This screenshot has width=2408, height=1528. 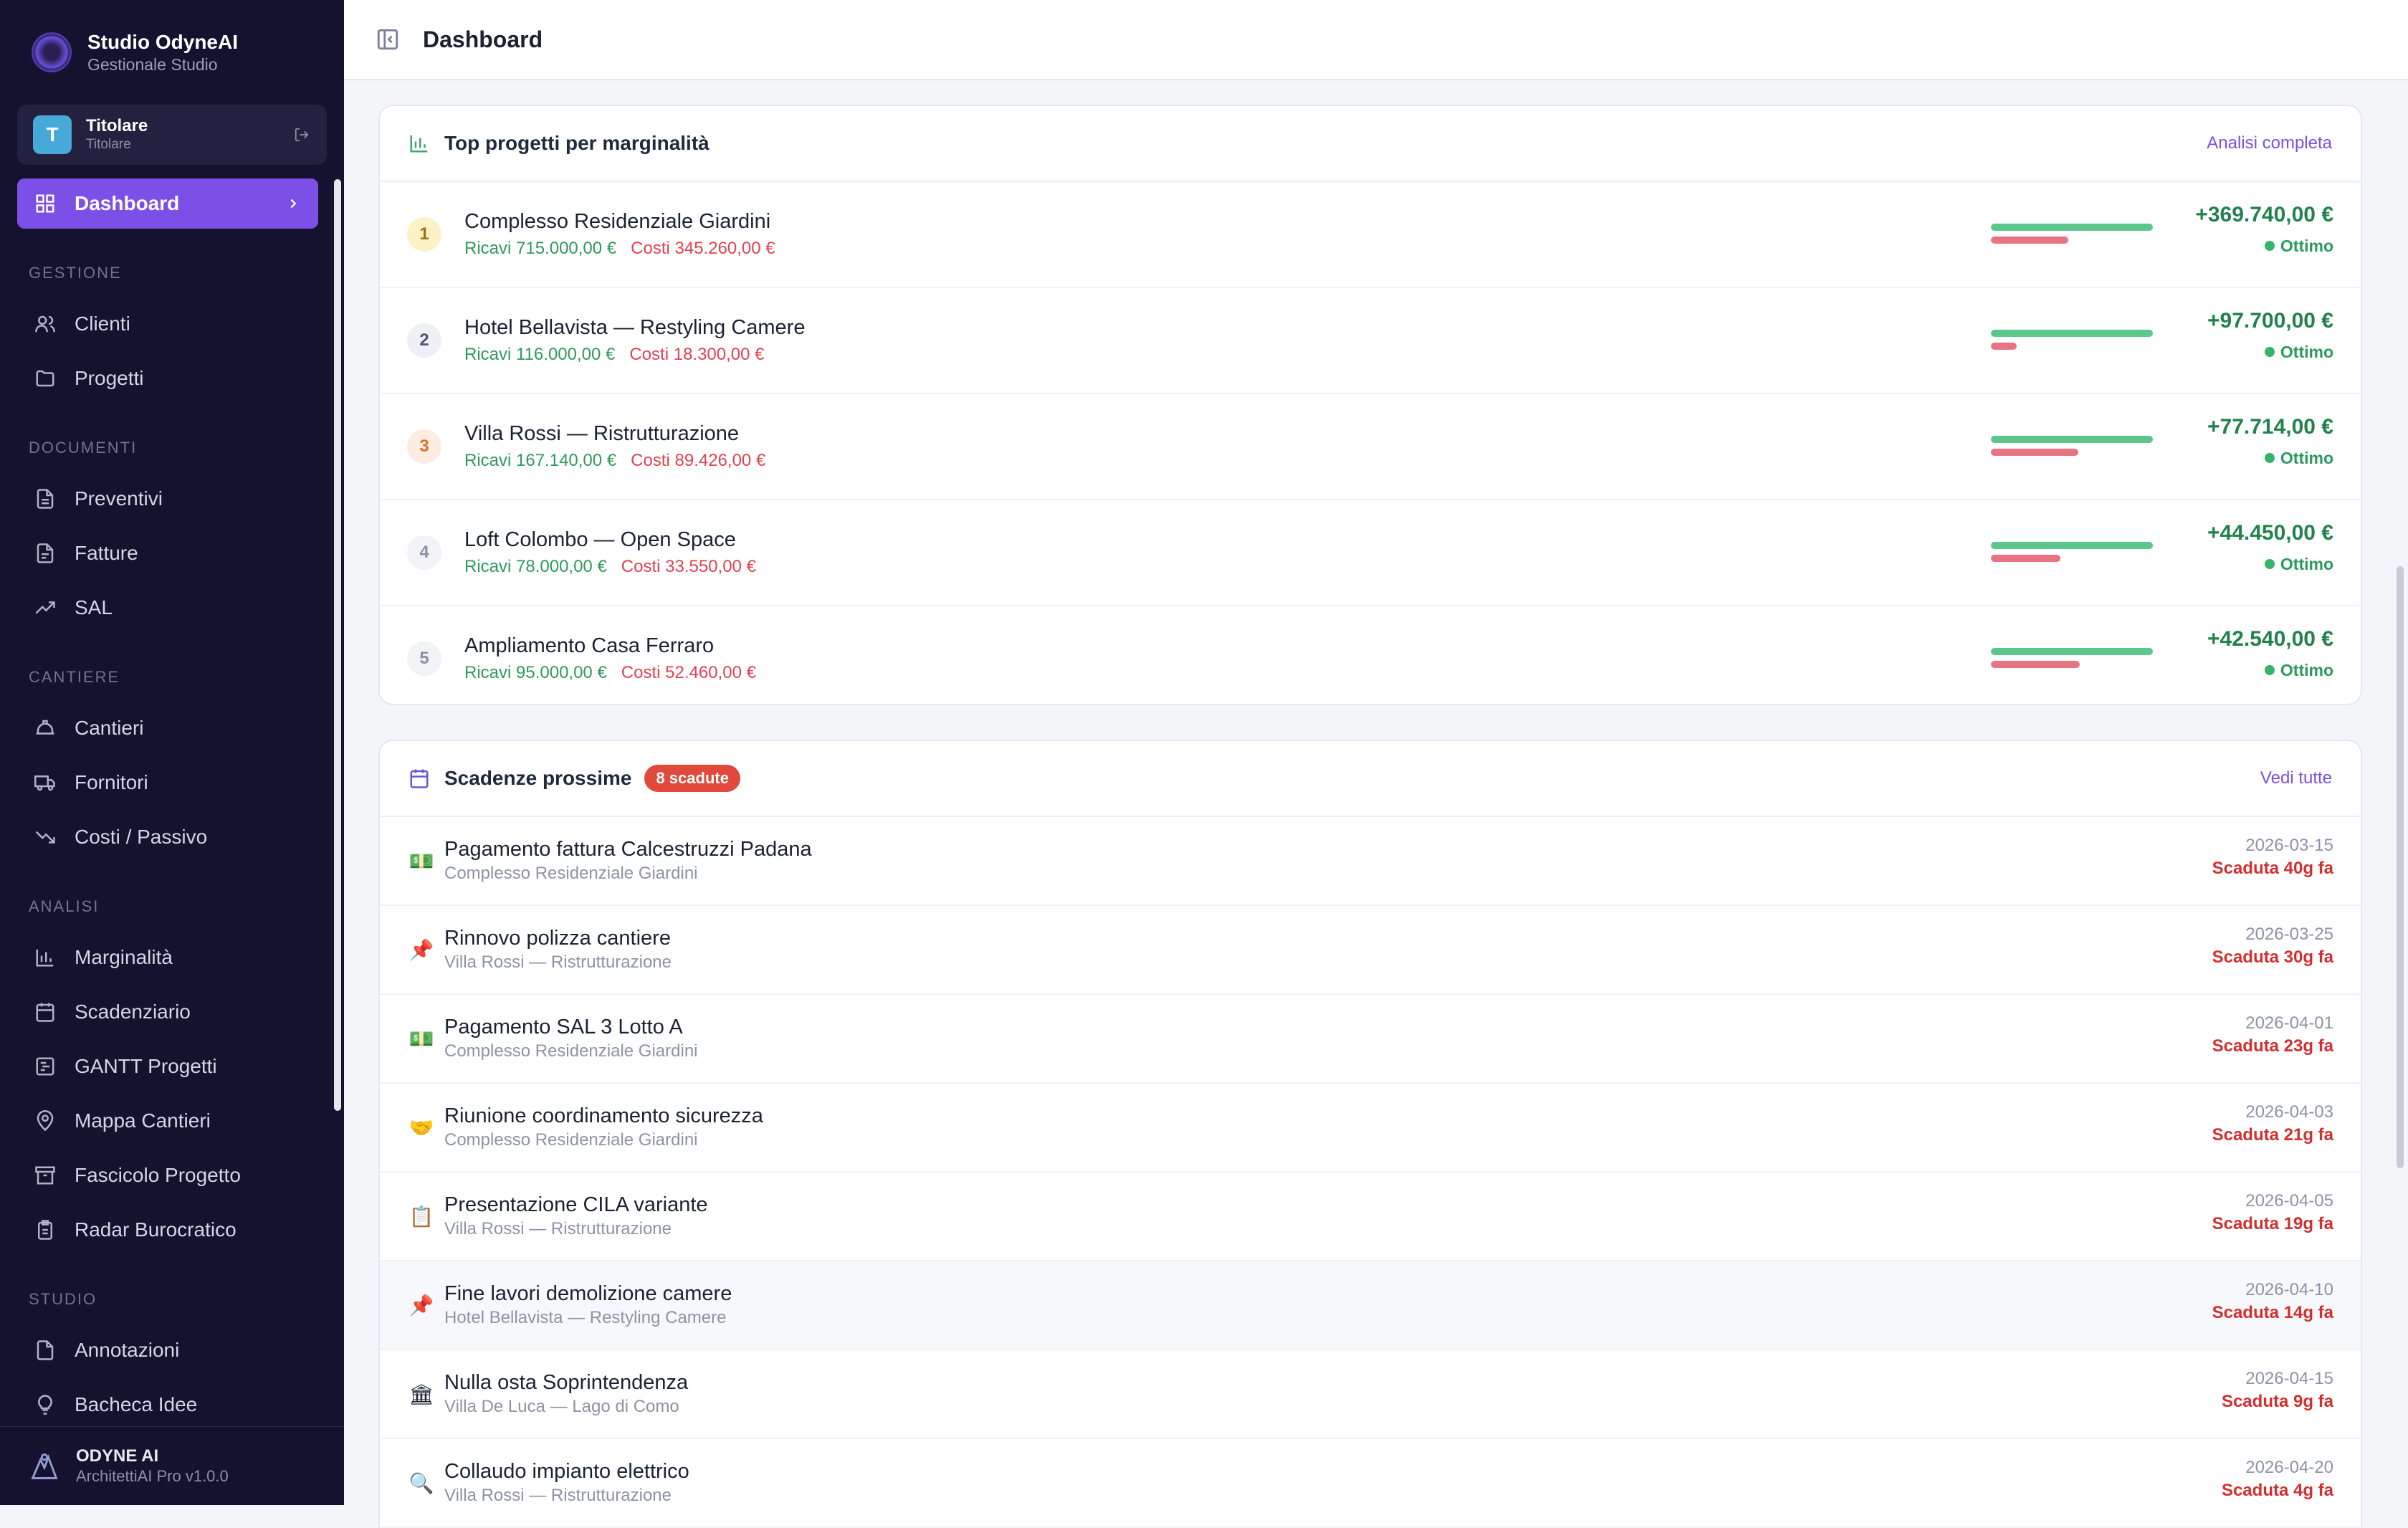 I want to click on sidebar-item-preventivi: Preventivi, so click(x=167, y=499).